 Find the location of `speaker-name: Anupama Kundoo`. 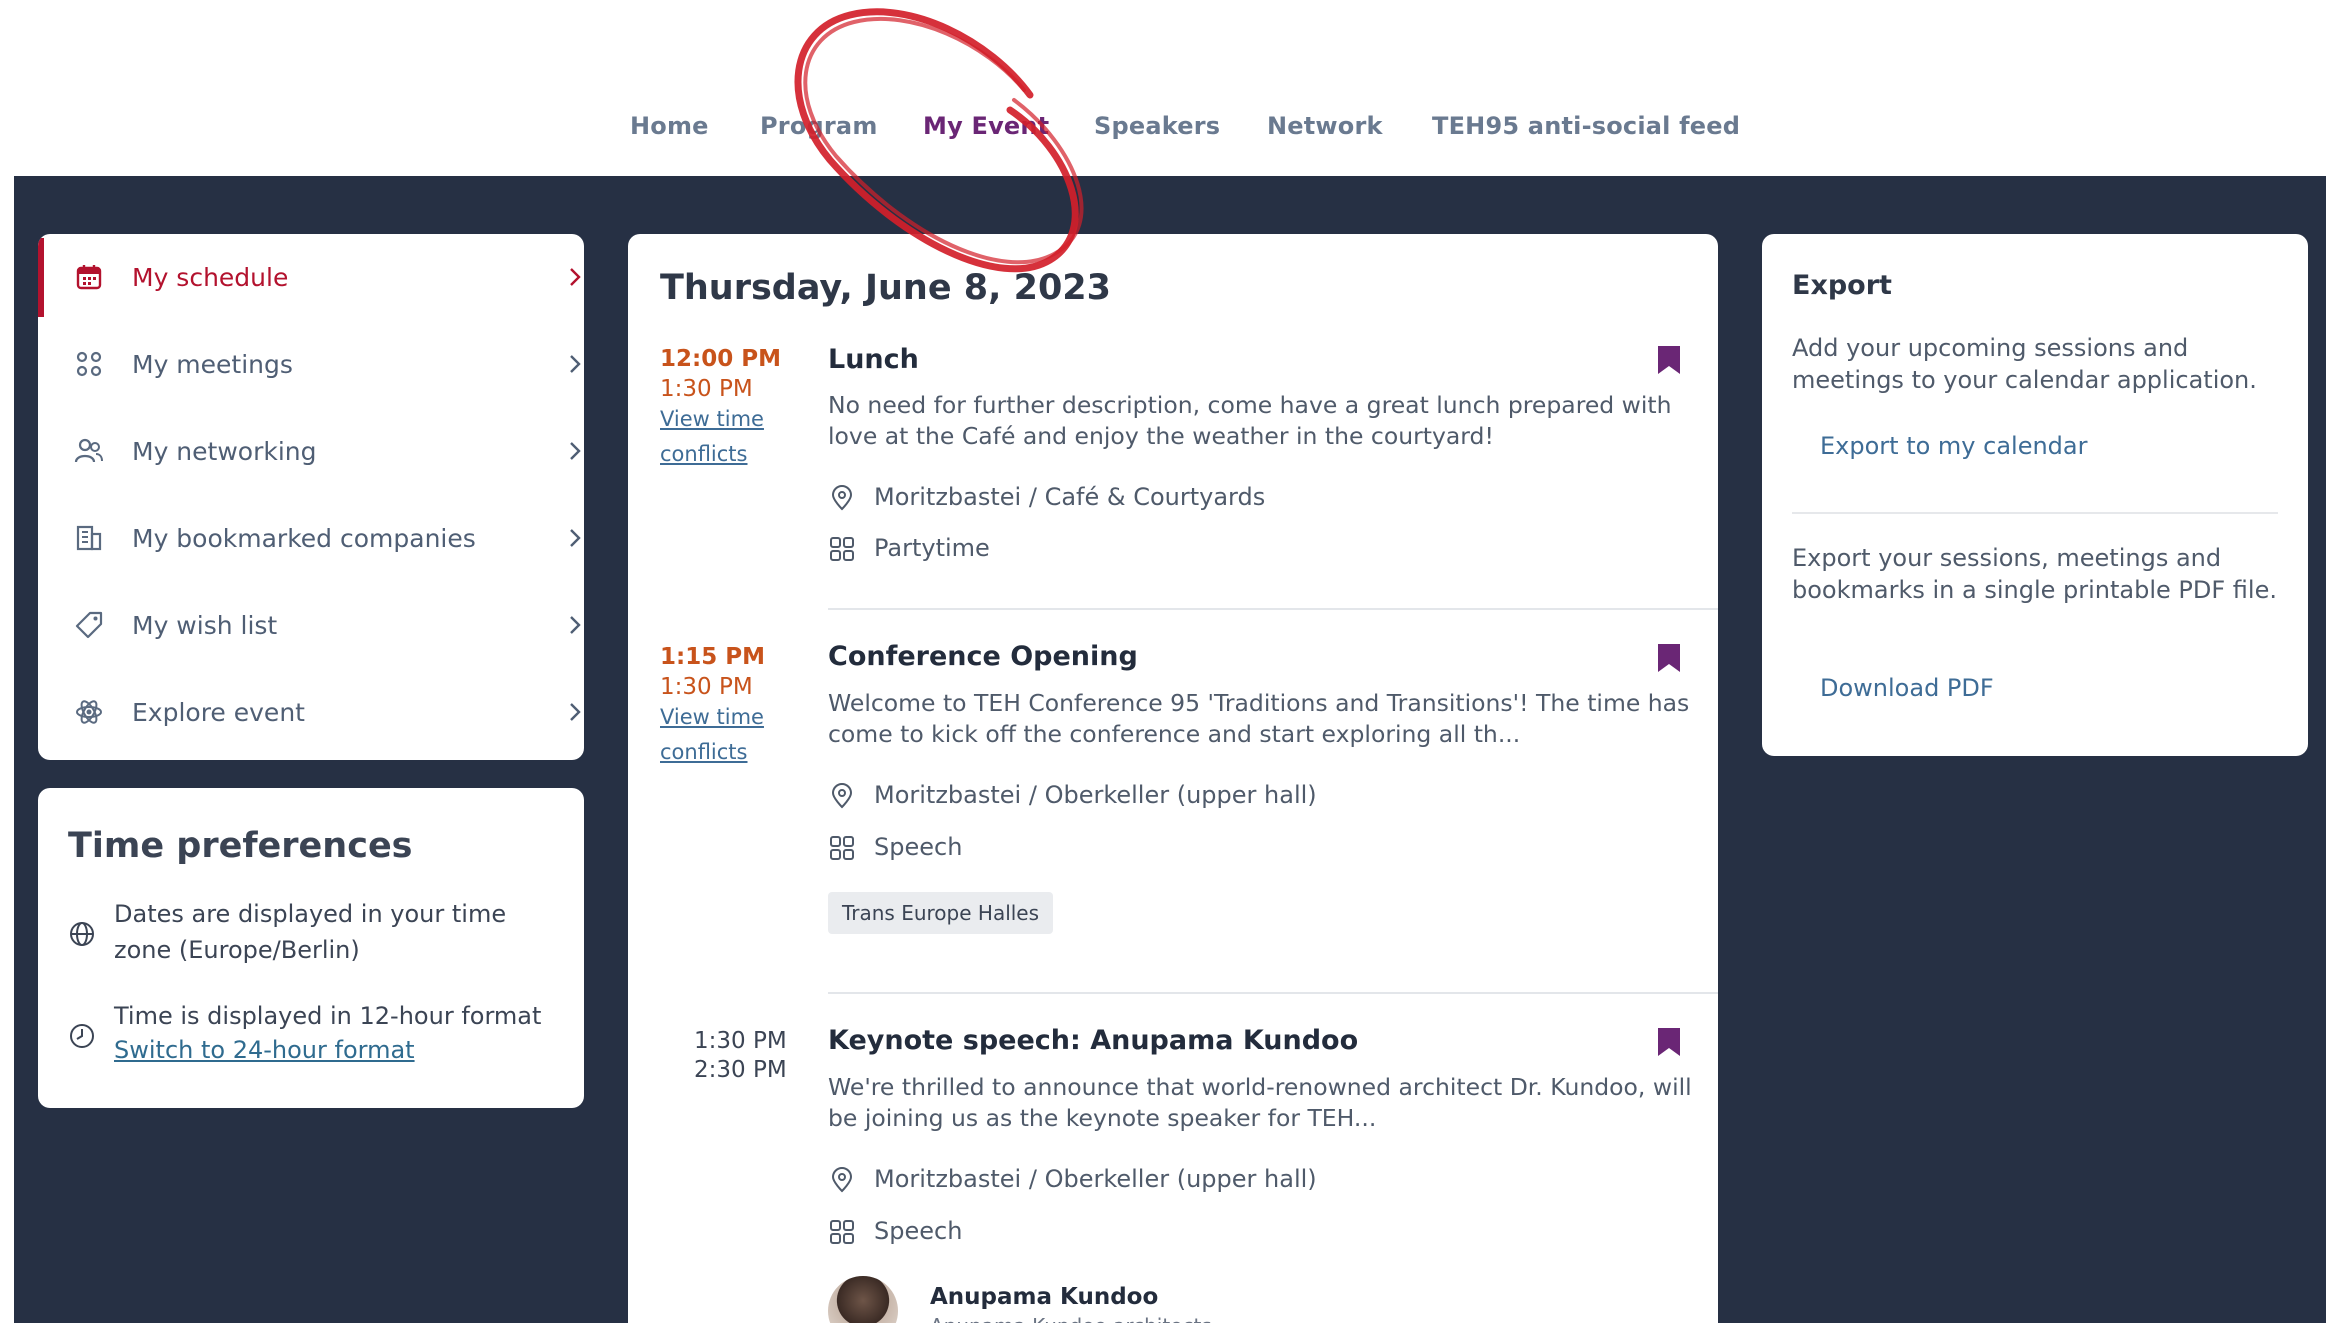

speaker-name: Anupama Kundoo is located at coordinates (1044, 1297).